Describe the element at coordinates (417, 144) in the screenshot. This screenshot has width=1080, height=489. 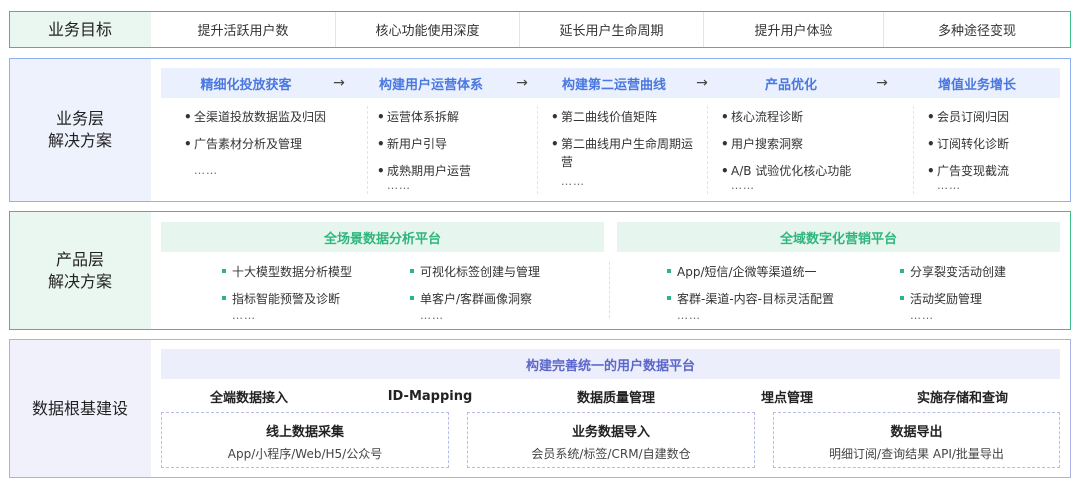
I see `bullet-text: 新用户引导` at that location.